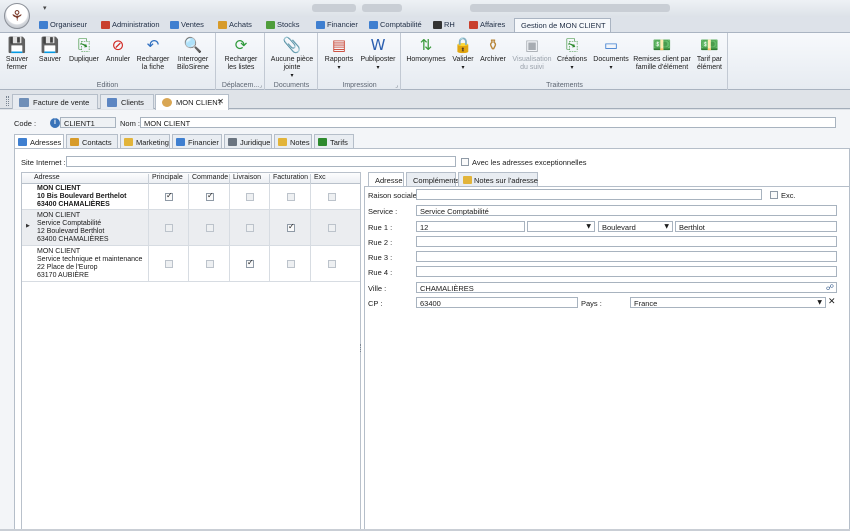 This screenshot has height=531, width=850. Describe the element at coordinates (220, 101) in the screenshot. I see `close-icon: ✕` at that location.